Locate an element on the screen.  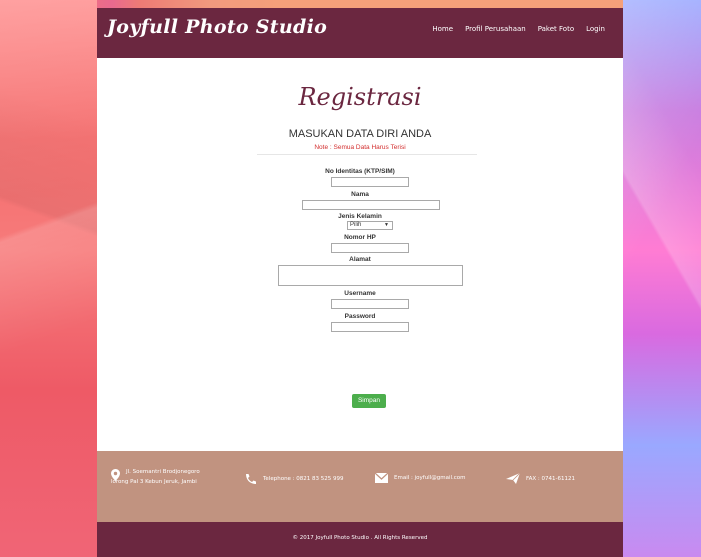
label-jenis-kelamin: Jenis Kelamin is located at coordinates (360, 216).